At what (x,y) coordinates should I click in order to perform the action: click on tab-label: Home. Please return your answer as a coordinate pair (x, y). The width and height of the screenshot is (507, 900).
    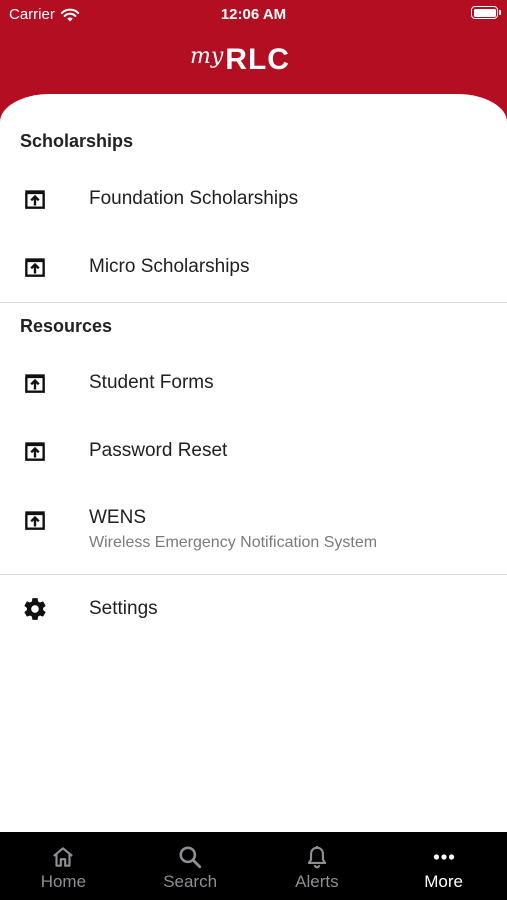
    Looking at the image, I should click on (63, 881).